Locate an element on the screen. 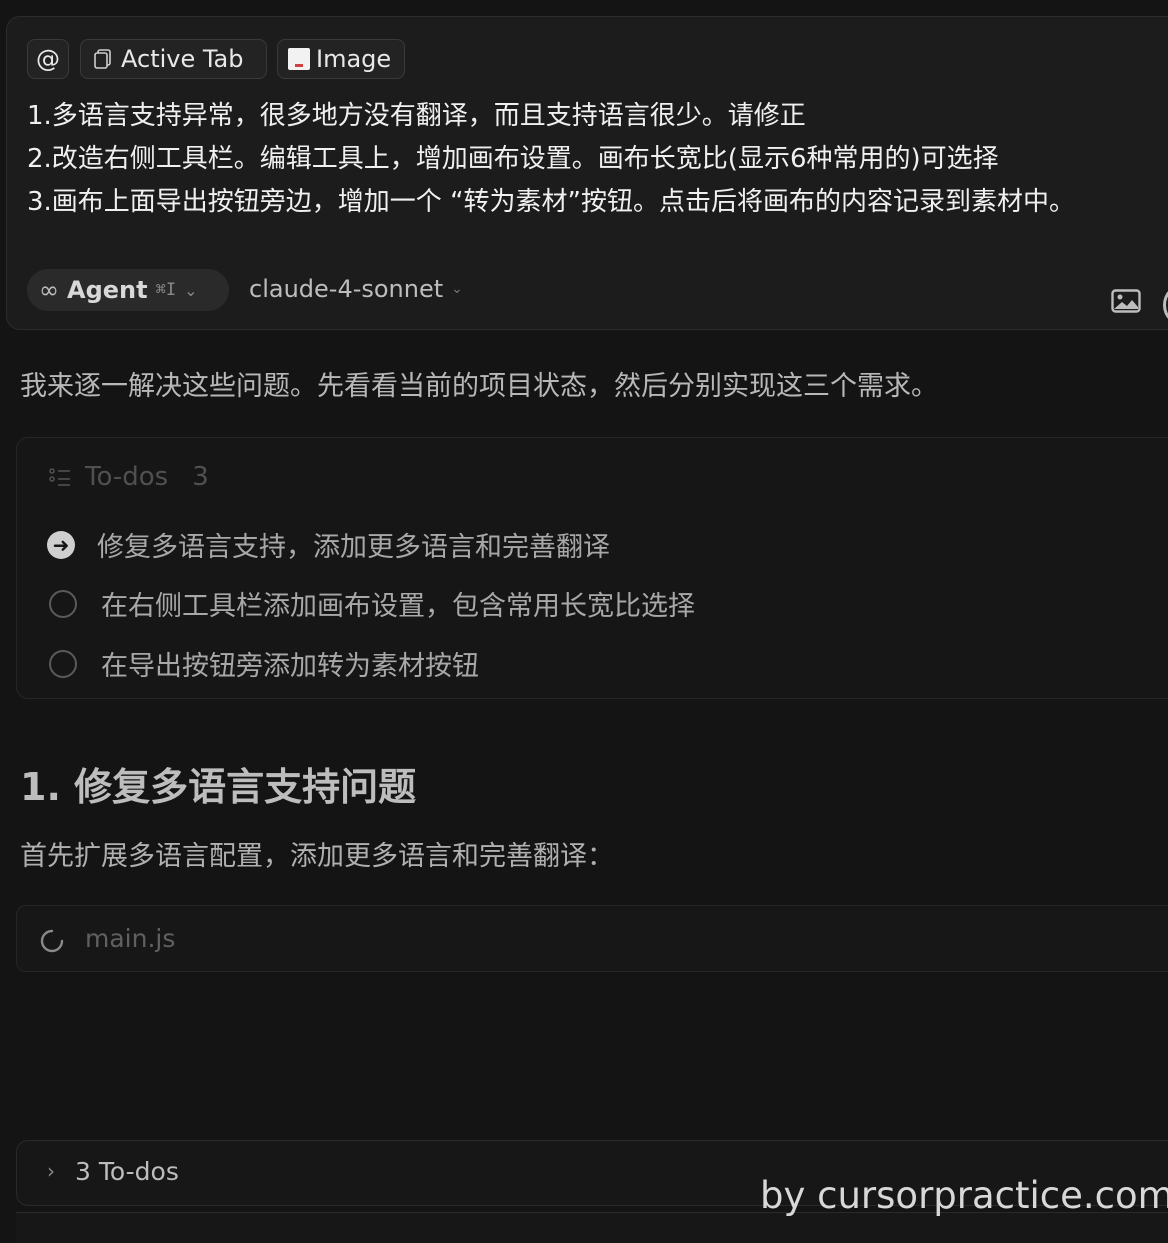 The height and width of the screenshot is (1243, 1168). loading-spinner-icon is located at coordinates (52, 941).